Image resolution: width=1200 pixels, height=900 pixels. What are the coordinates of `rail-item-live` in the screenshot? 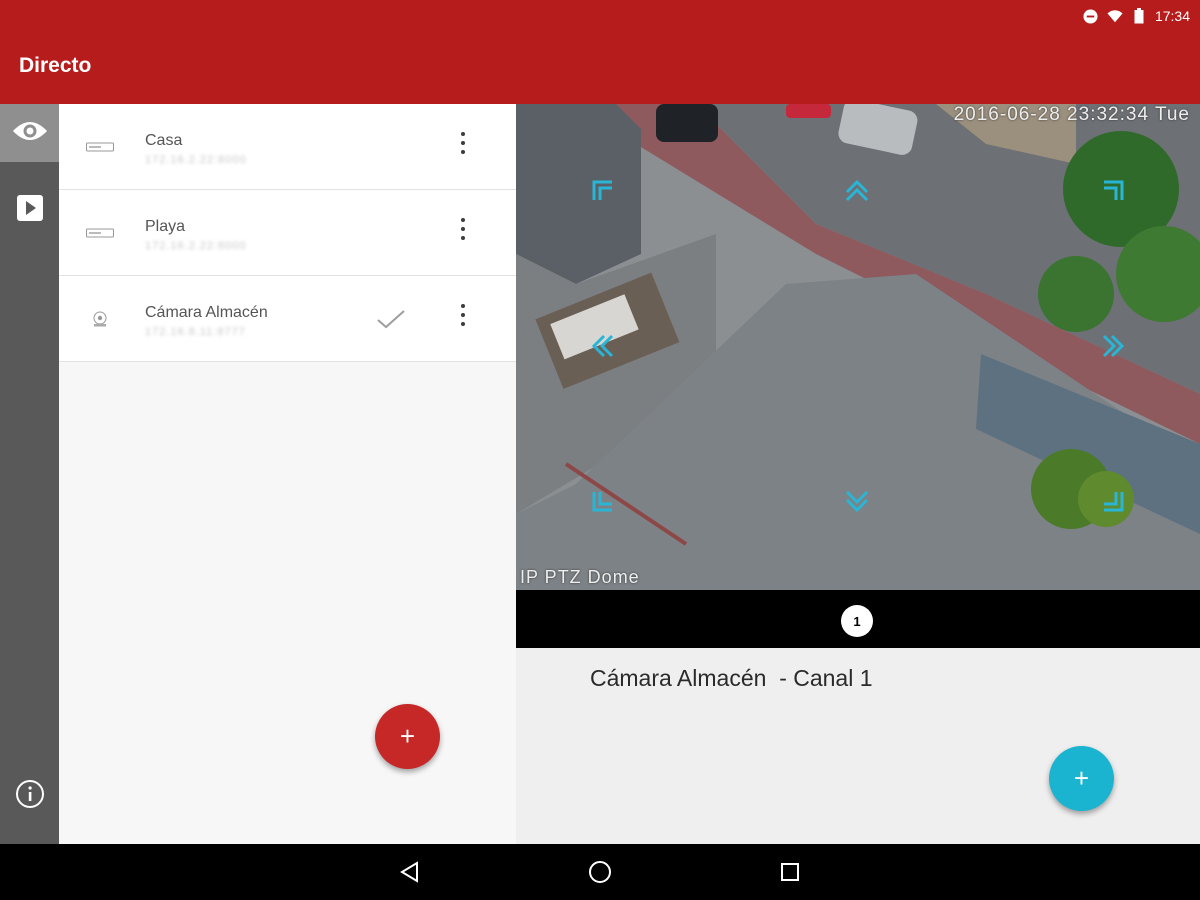 It's located at (29, 133).